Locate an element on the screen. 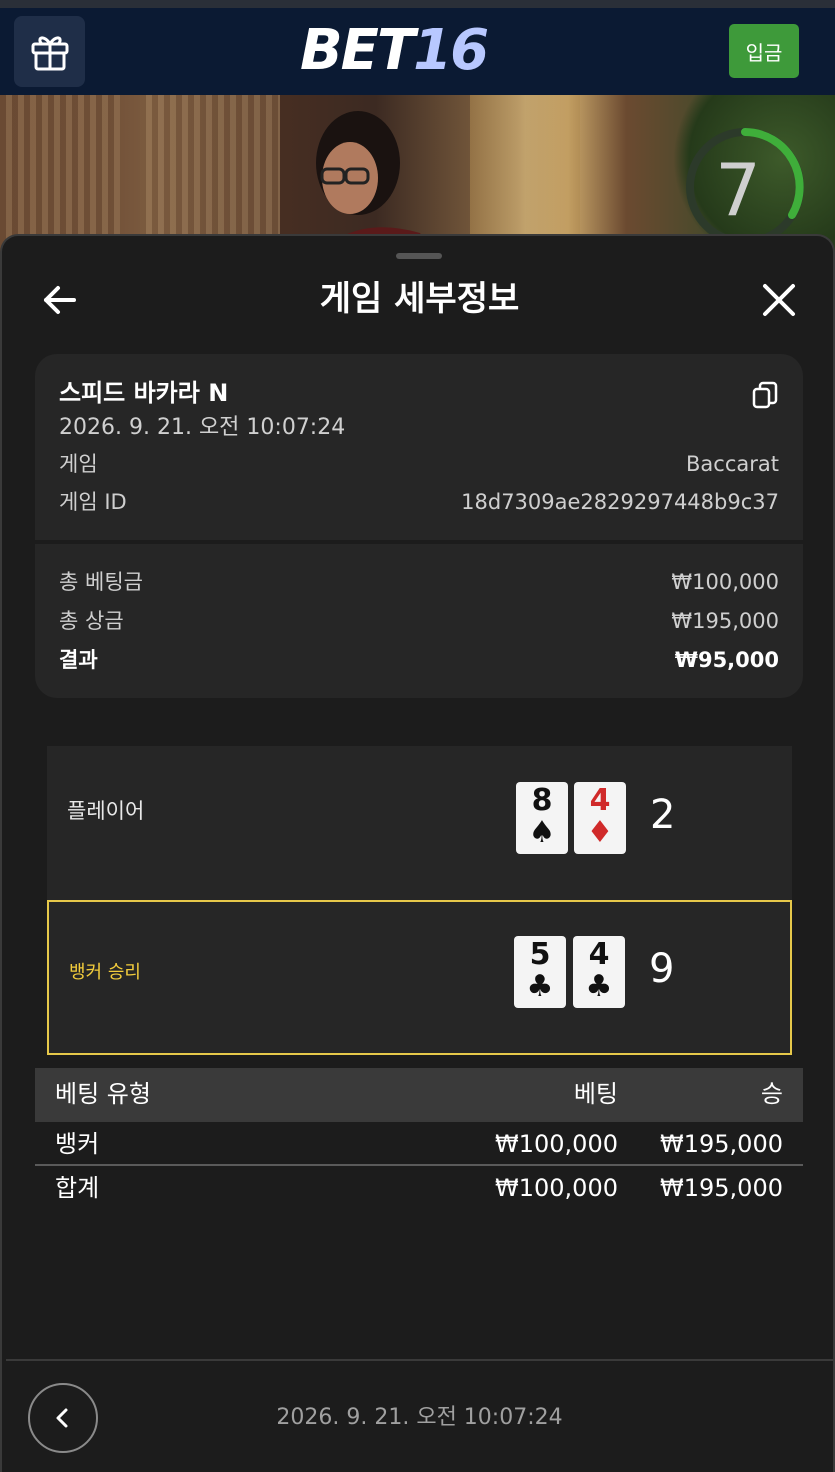  game-type-label: 게임 is located at coordinates (78, 464).